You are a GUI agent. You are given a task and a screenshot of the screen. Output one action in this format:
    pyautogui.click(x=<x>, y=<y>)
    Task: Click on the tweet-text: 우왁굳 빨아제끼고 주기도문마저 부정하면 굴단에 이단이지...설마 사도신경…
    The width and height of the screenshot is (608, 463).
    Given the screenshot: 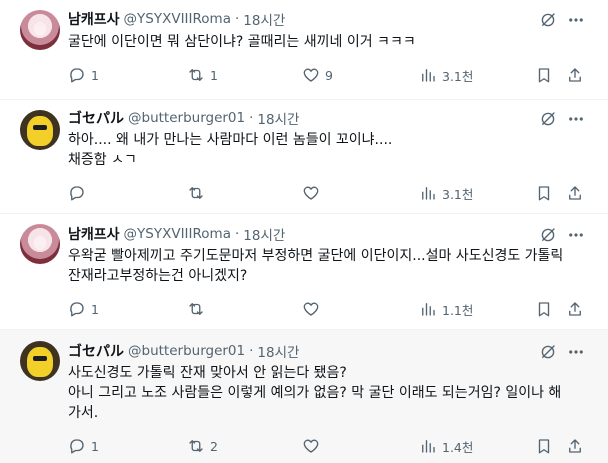 What is the action you would take?
    pyautogui.click(x=318, y=266)
    